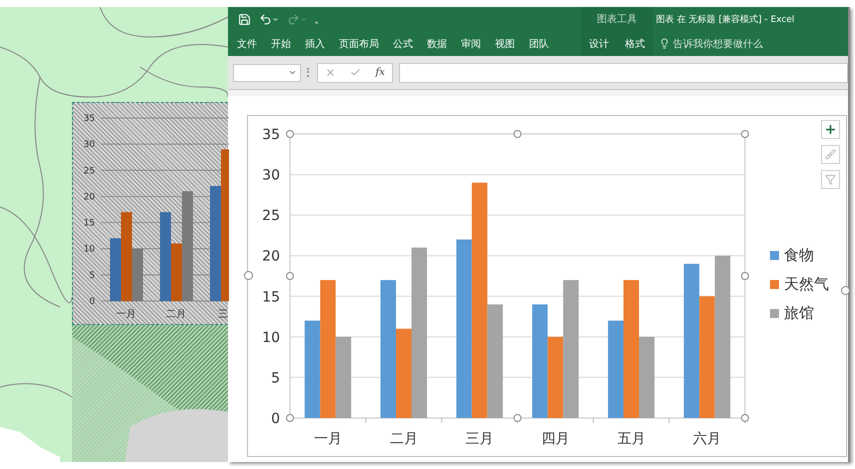  What do you see at coordinates (505, 43) in the screenshot?
I see `ribbon-tab: 视图` at bounding box center [505, 43].